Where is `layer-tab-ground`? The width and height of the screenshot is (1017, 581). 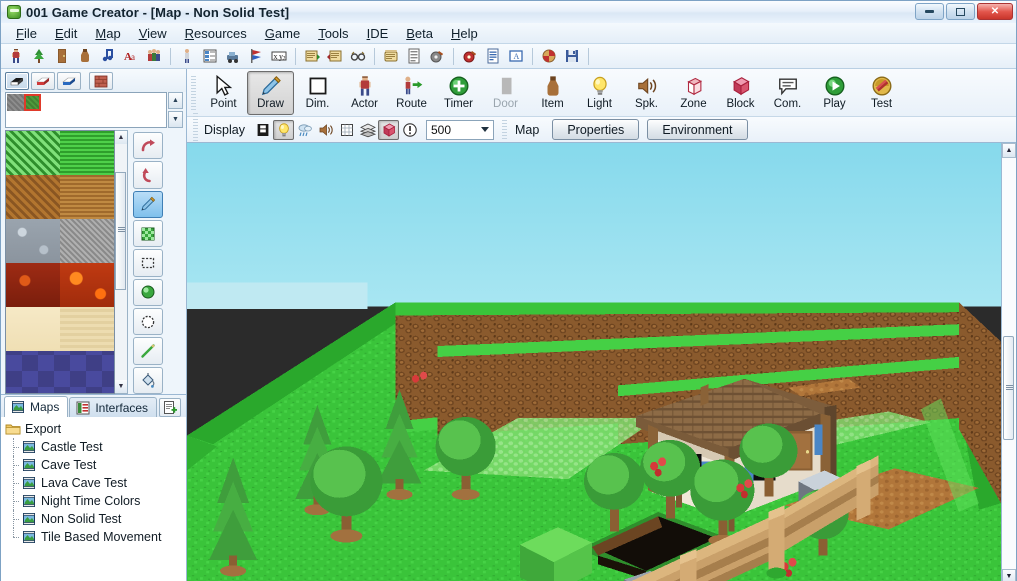
layer-tab-ground is located at coordinates (17, 81).